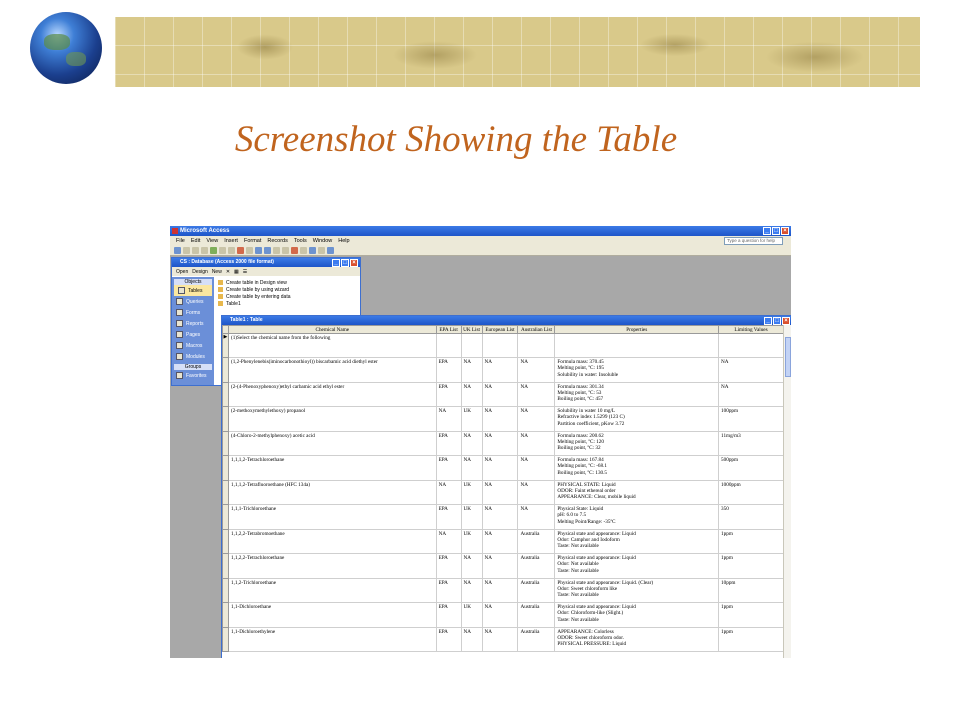 This screenshot has width=960, height=720. I want to click on menu-window: Window, so click(323, 241).